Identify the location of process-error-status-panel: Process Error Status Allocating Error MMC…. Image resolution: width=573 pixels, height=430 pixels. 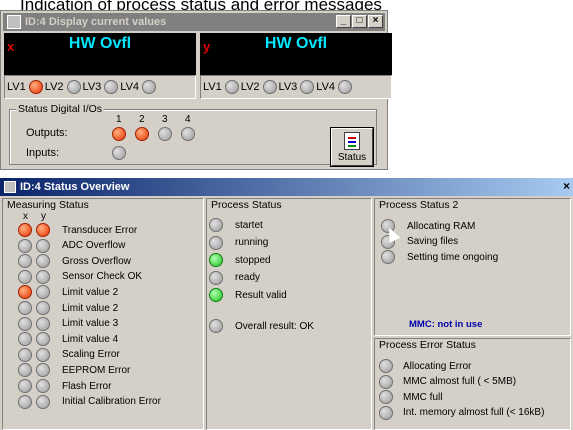
(472, 384).